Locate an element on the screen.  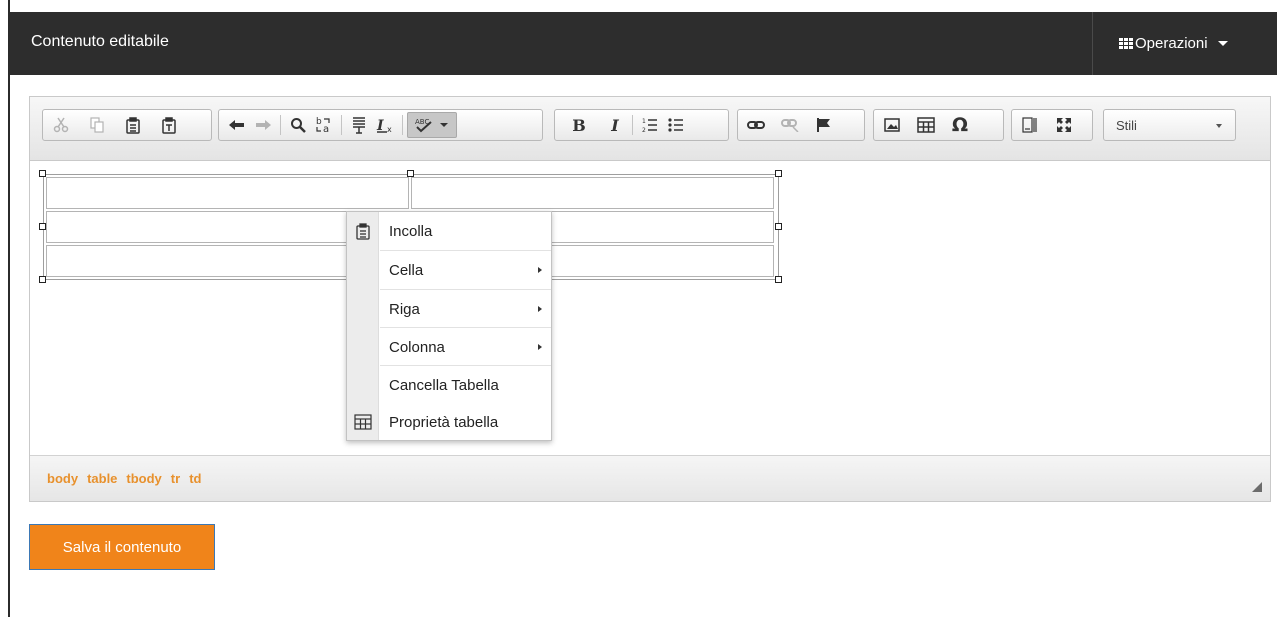
maximize-icon is located at coordinates (1064, 125).